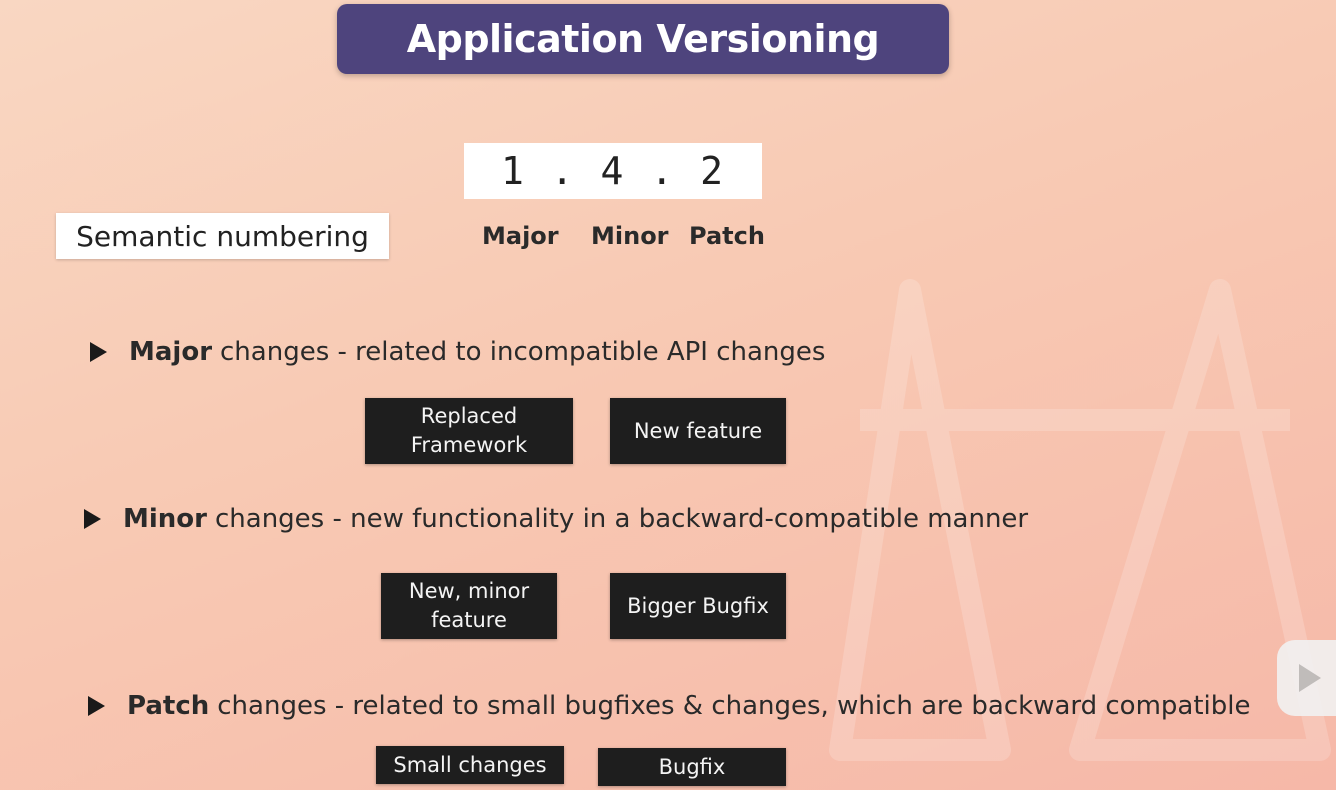  What do you see at coordinates (1310, 678) in the screenshot?
I see `play-button-icon` at bounding box center [1310, 678].